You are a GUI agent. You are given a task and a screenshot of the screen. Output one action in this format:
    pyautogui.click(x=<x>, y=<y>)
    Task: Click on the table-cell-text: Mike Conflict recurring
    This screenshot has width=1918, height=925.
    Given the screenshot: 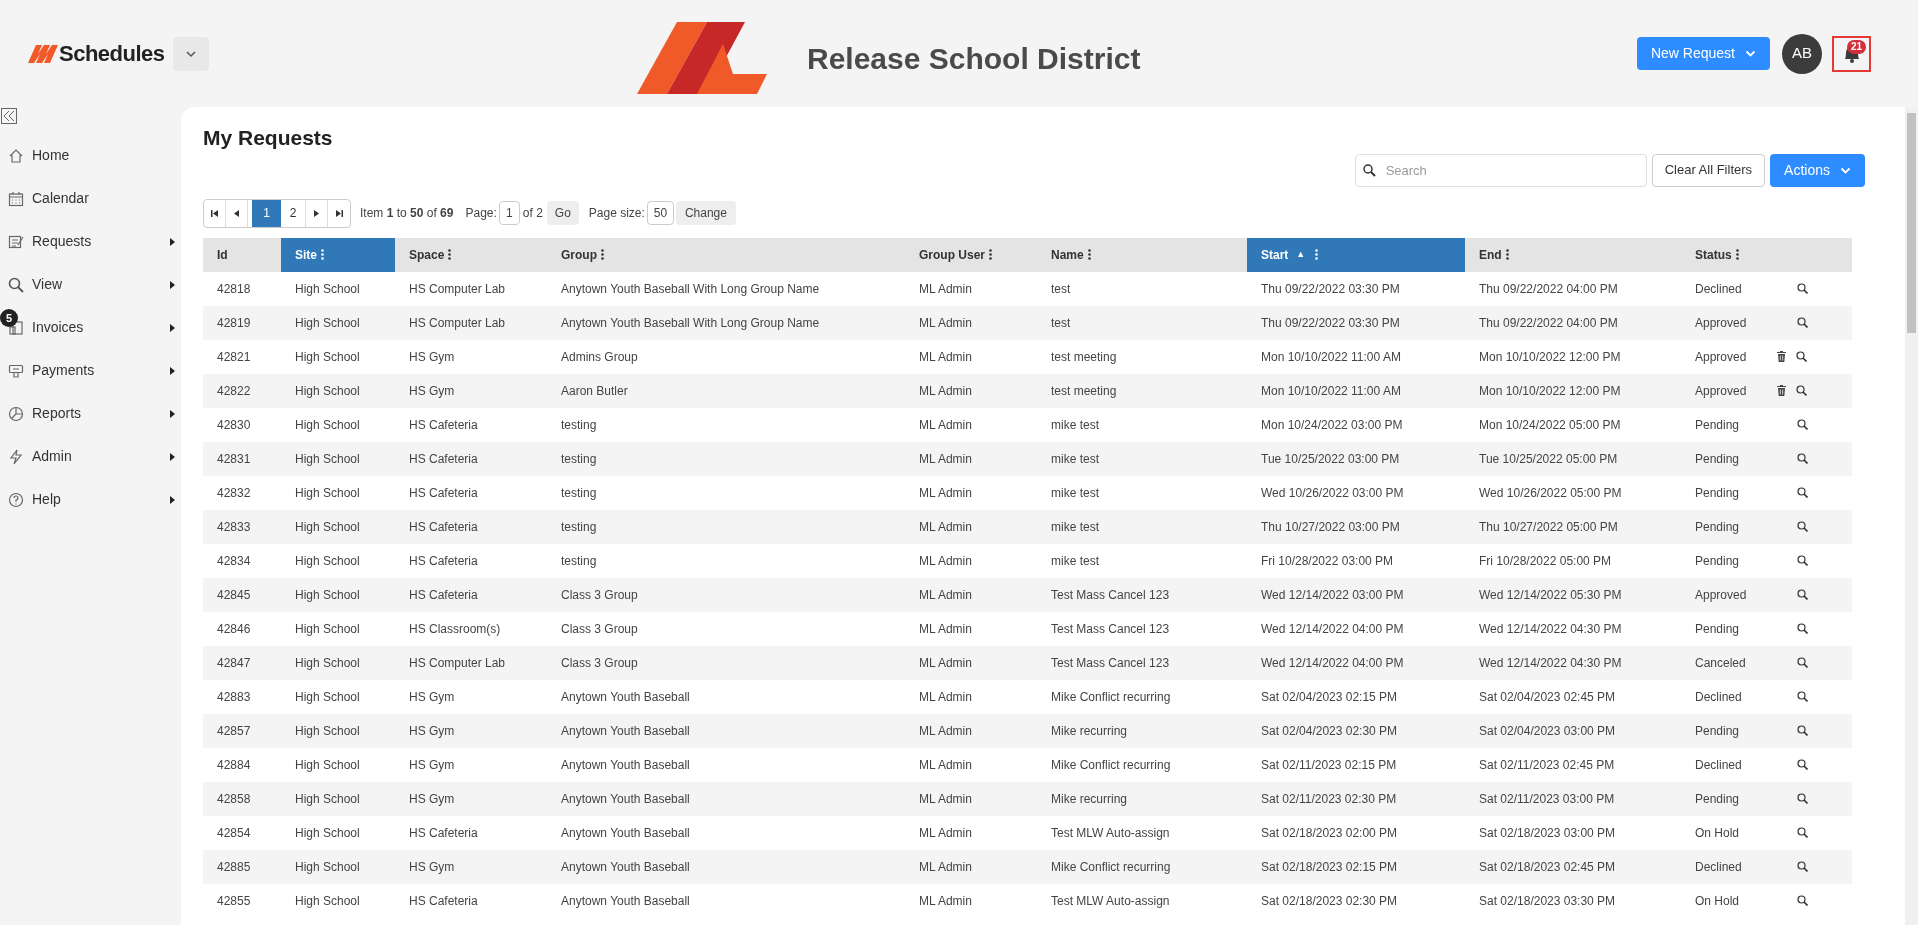 What is the action you would take?
    pyautogui.click(x=1111, y=697)
    